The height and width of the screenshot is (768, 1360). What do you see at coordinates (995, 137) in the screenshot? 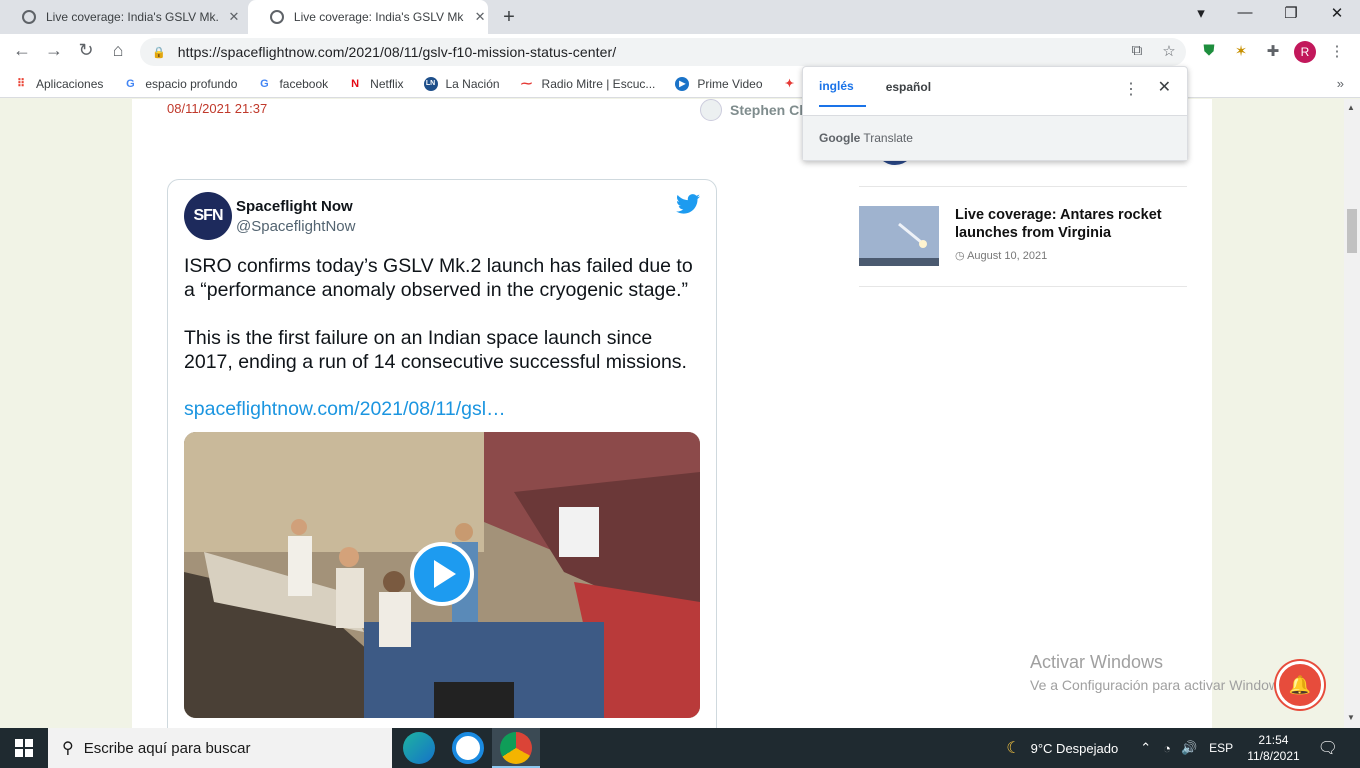
I see `translate-footer: Google Translate` at bounding box center [995, 137].